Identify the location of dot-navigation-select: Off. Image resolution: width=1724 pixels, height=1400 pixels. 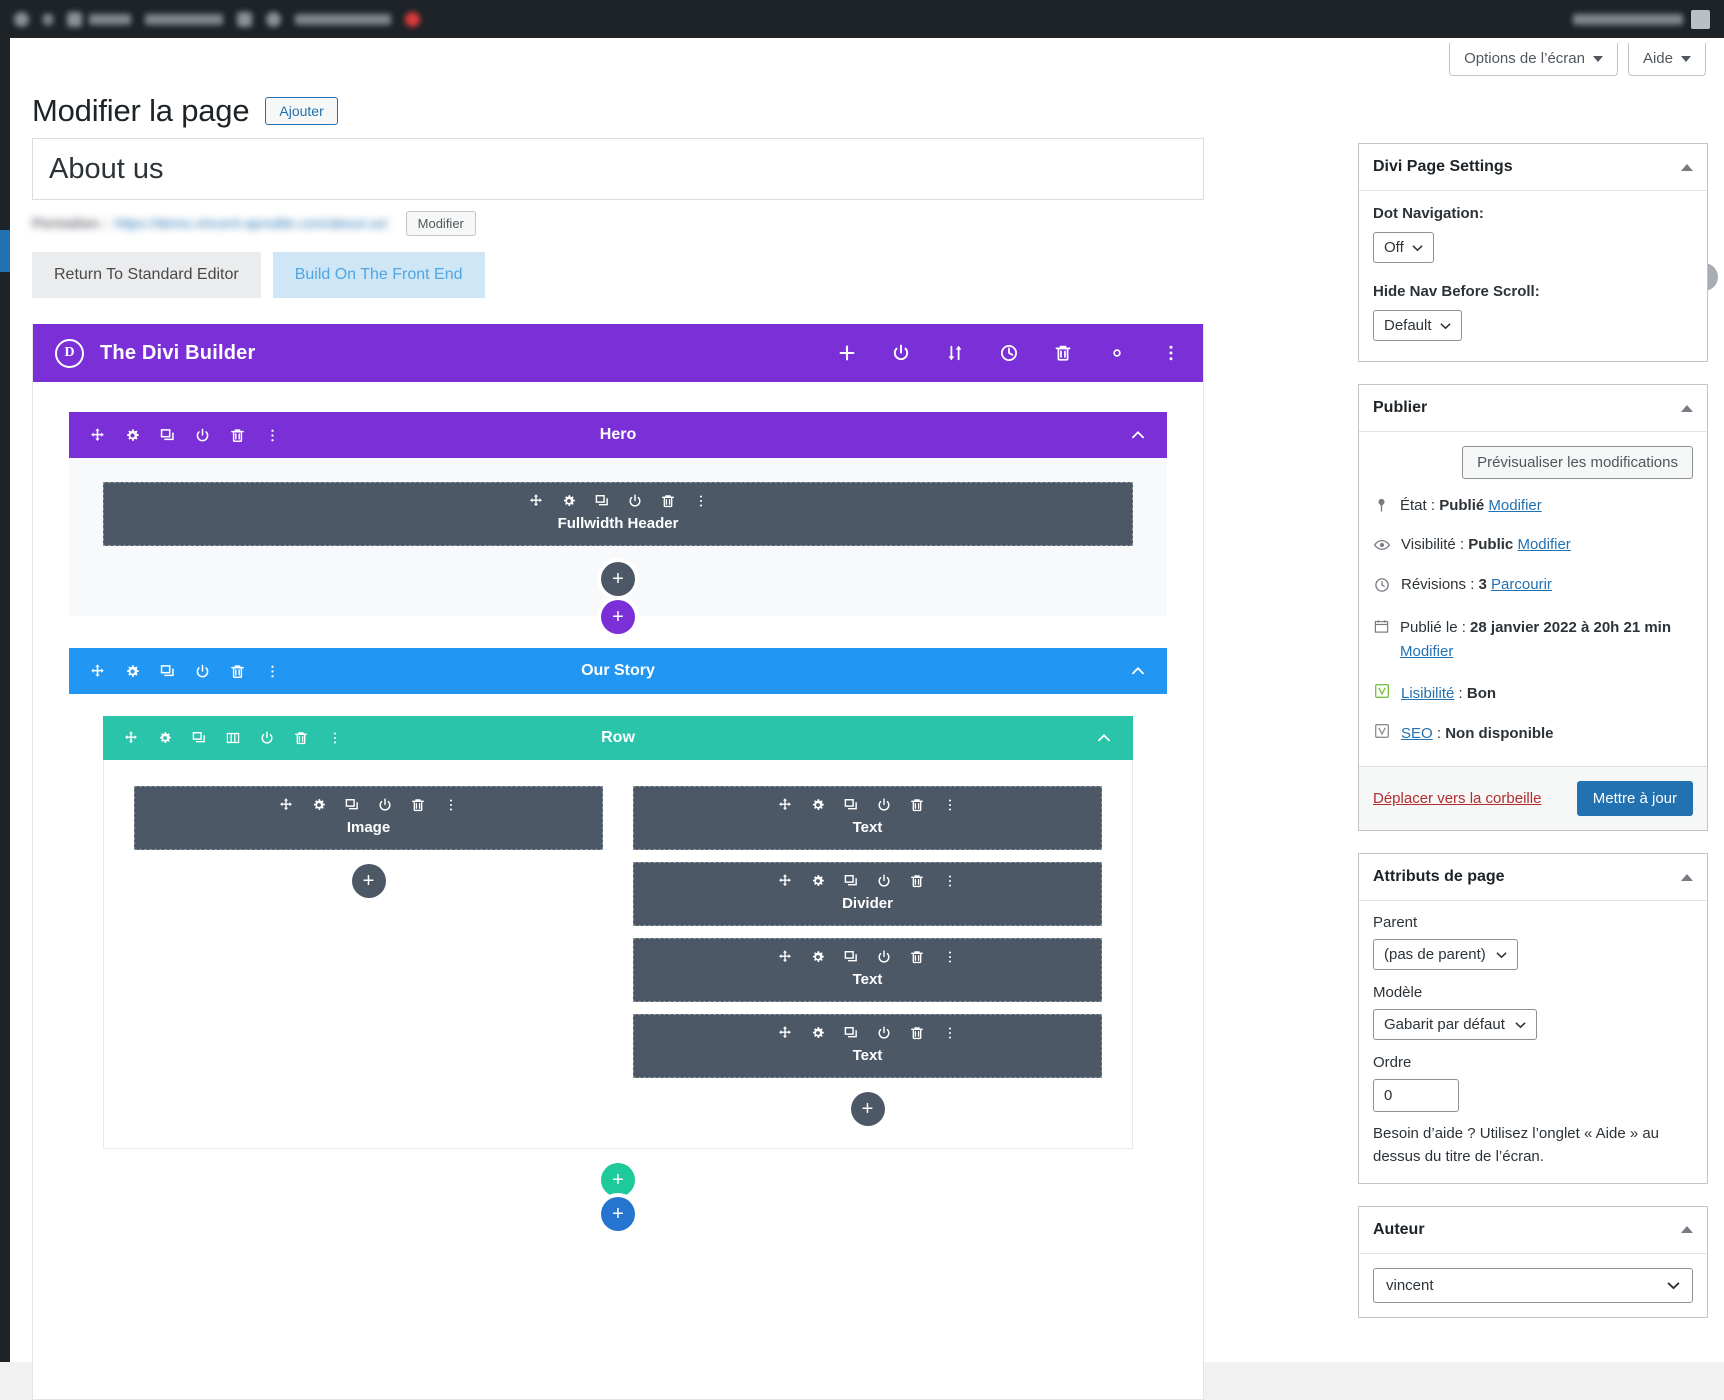
(1403, 247).